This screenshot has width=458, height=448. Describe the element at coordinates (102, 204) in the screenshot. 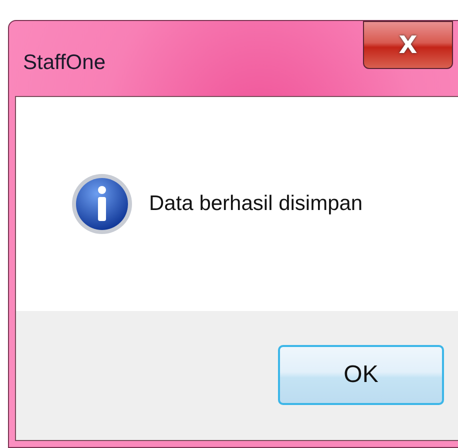

I see `info-icon` at that location.